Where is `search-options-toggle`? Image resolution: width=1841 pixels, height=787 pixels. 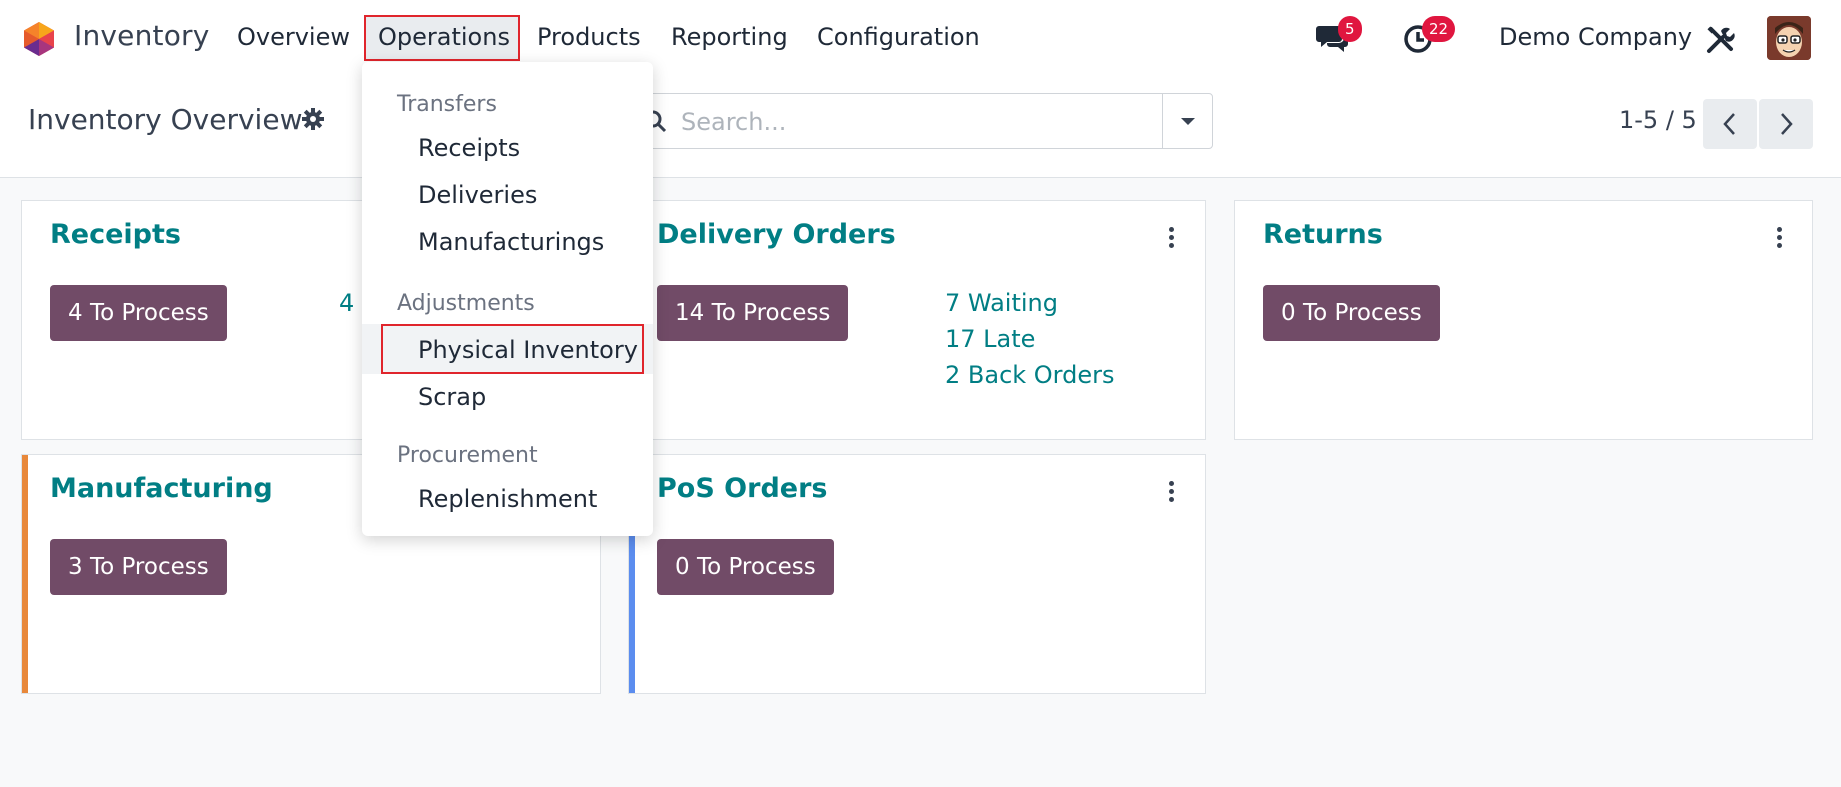
search-options-toggle is located at coordinates (1187, 121).